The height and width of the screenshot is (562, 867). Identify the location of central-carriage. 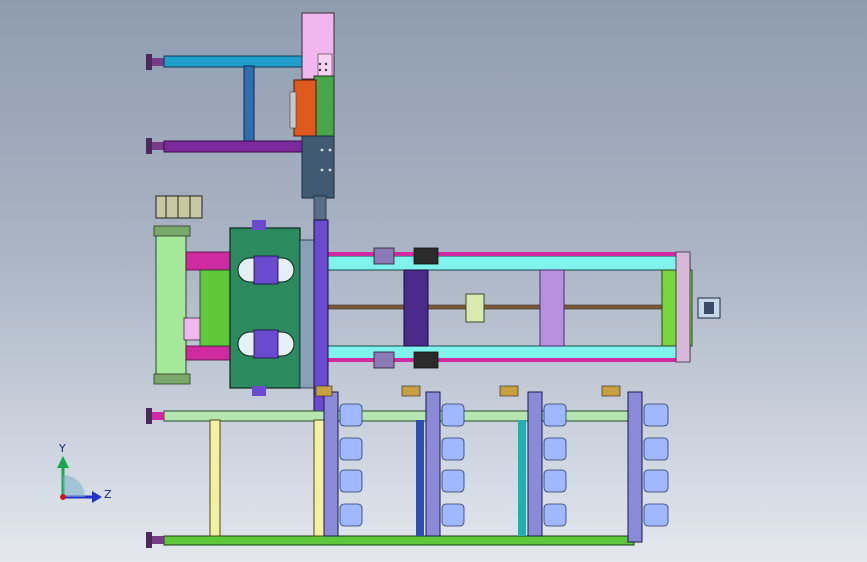
(241, 366).